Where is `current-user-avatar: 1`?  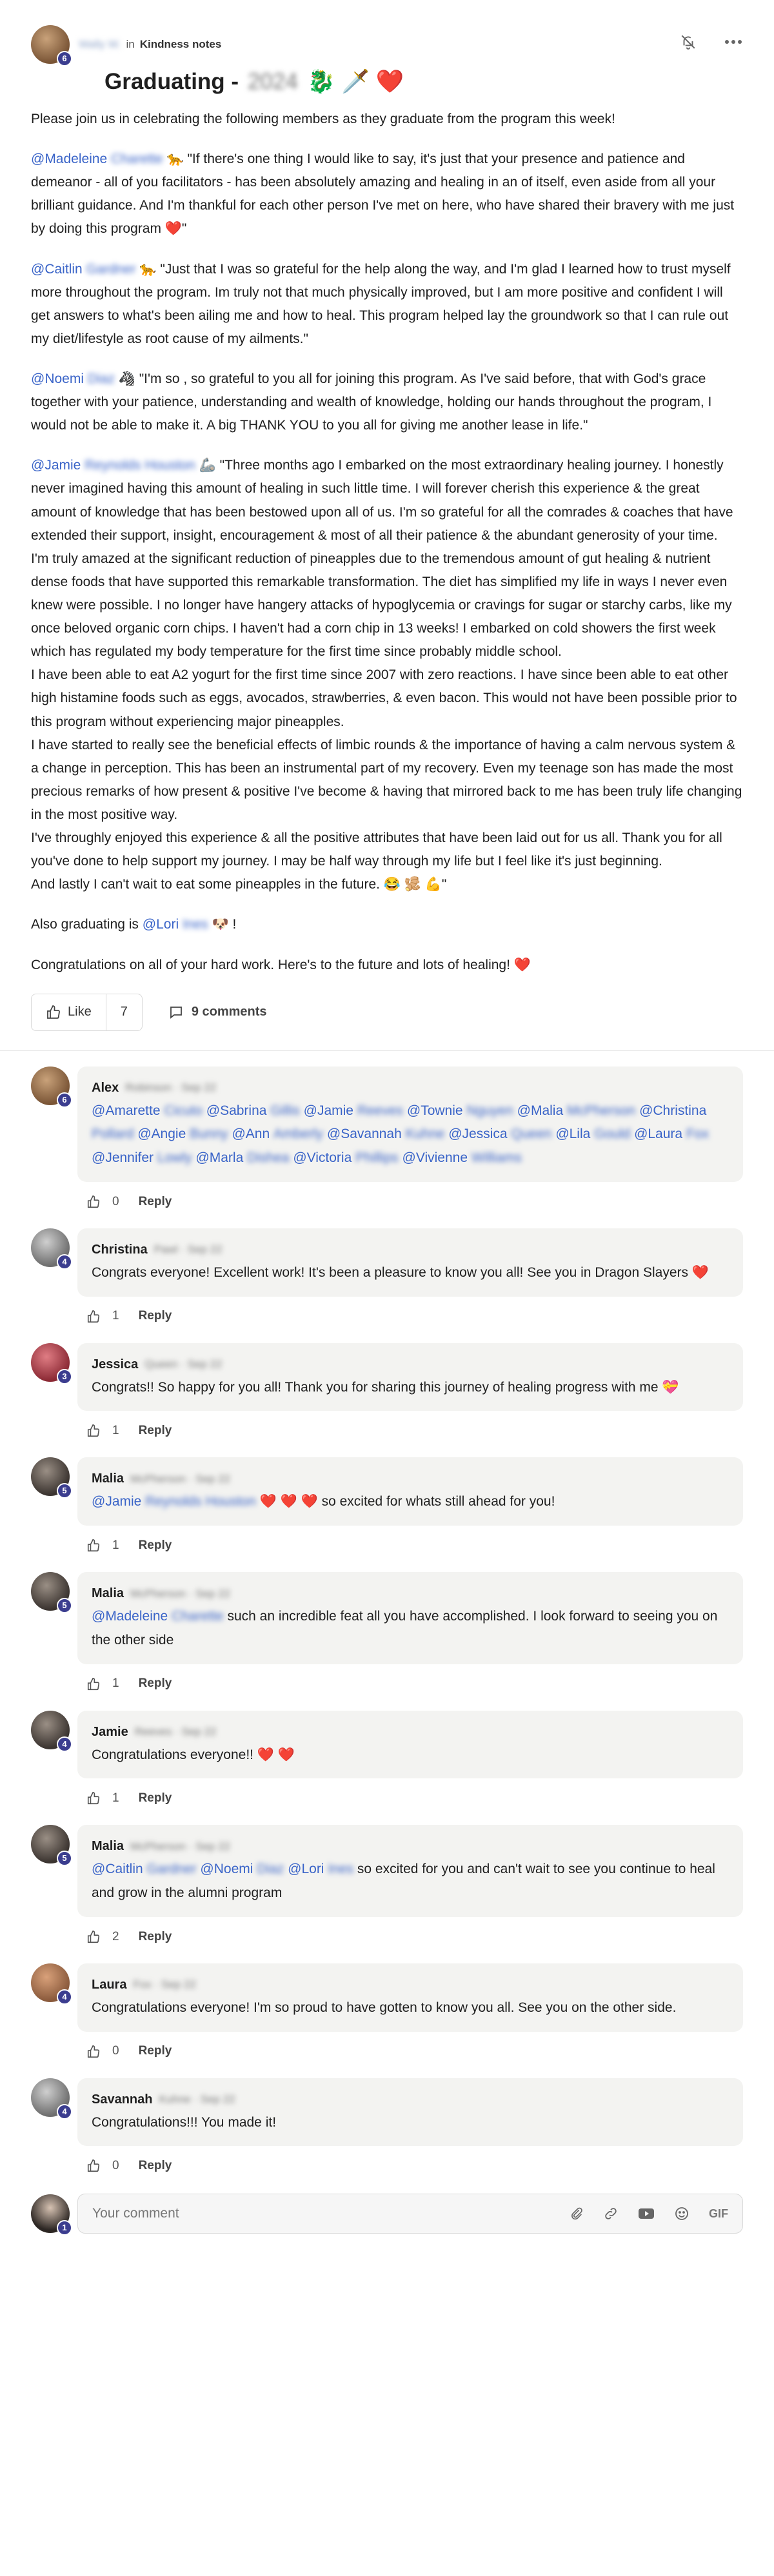 current-user-avatar: 1 is located at coordinates (52, 2215).